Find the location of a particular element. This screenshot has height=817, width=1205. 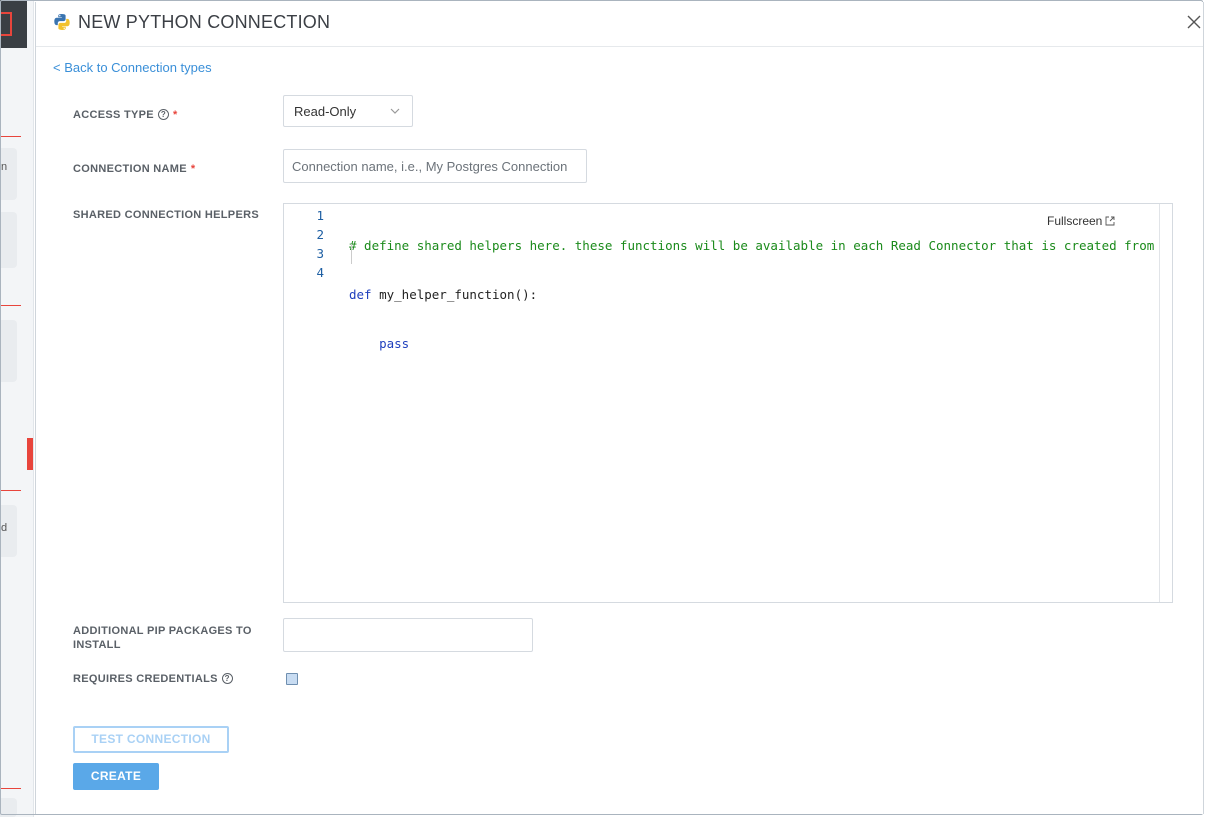

chevron-down-icon is located at coordinates (395, 111).